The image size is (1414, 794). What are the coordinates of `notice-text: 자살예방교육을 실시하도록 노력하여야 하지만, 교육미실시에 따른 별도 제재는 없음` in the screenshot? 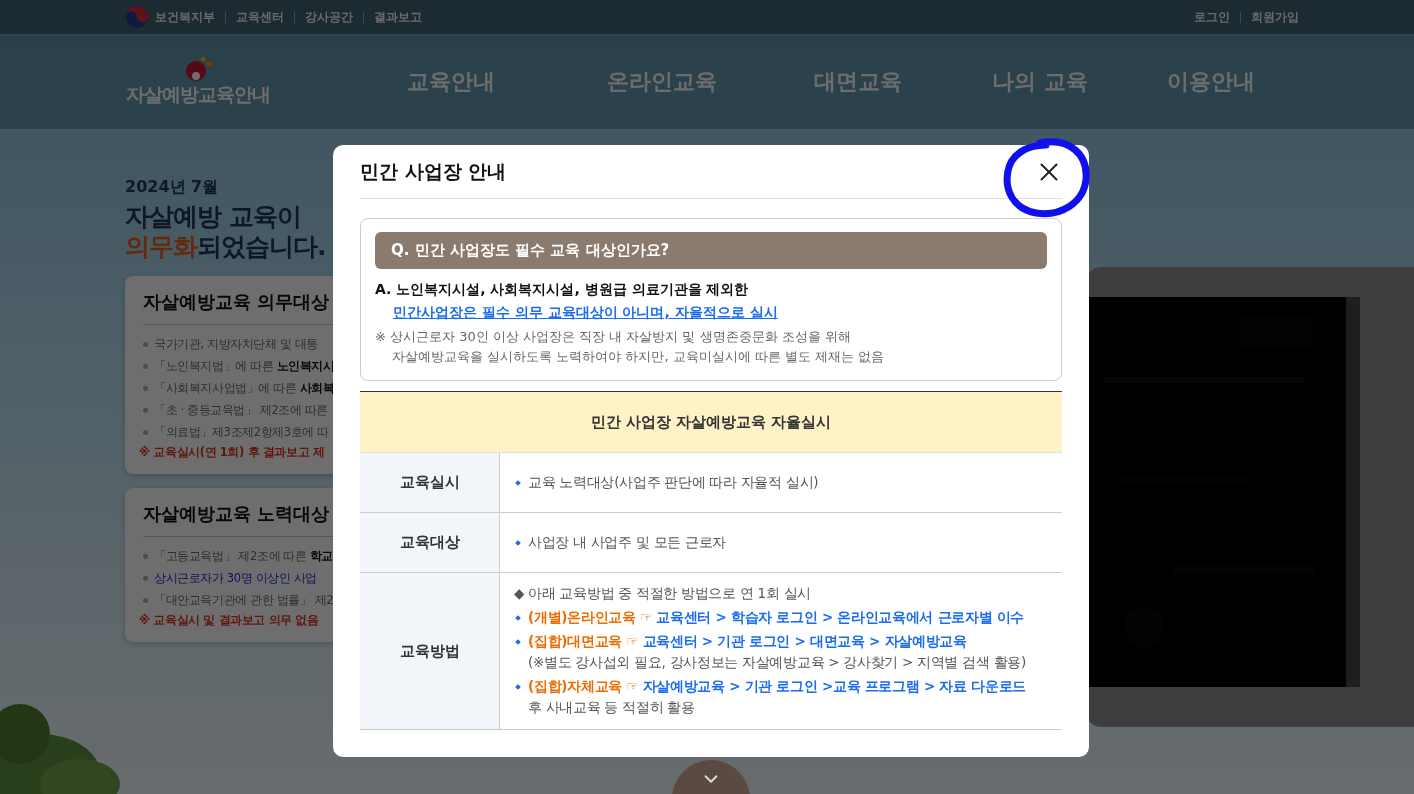 It's located at (638, 357).